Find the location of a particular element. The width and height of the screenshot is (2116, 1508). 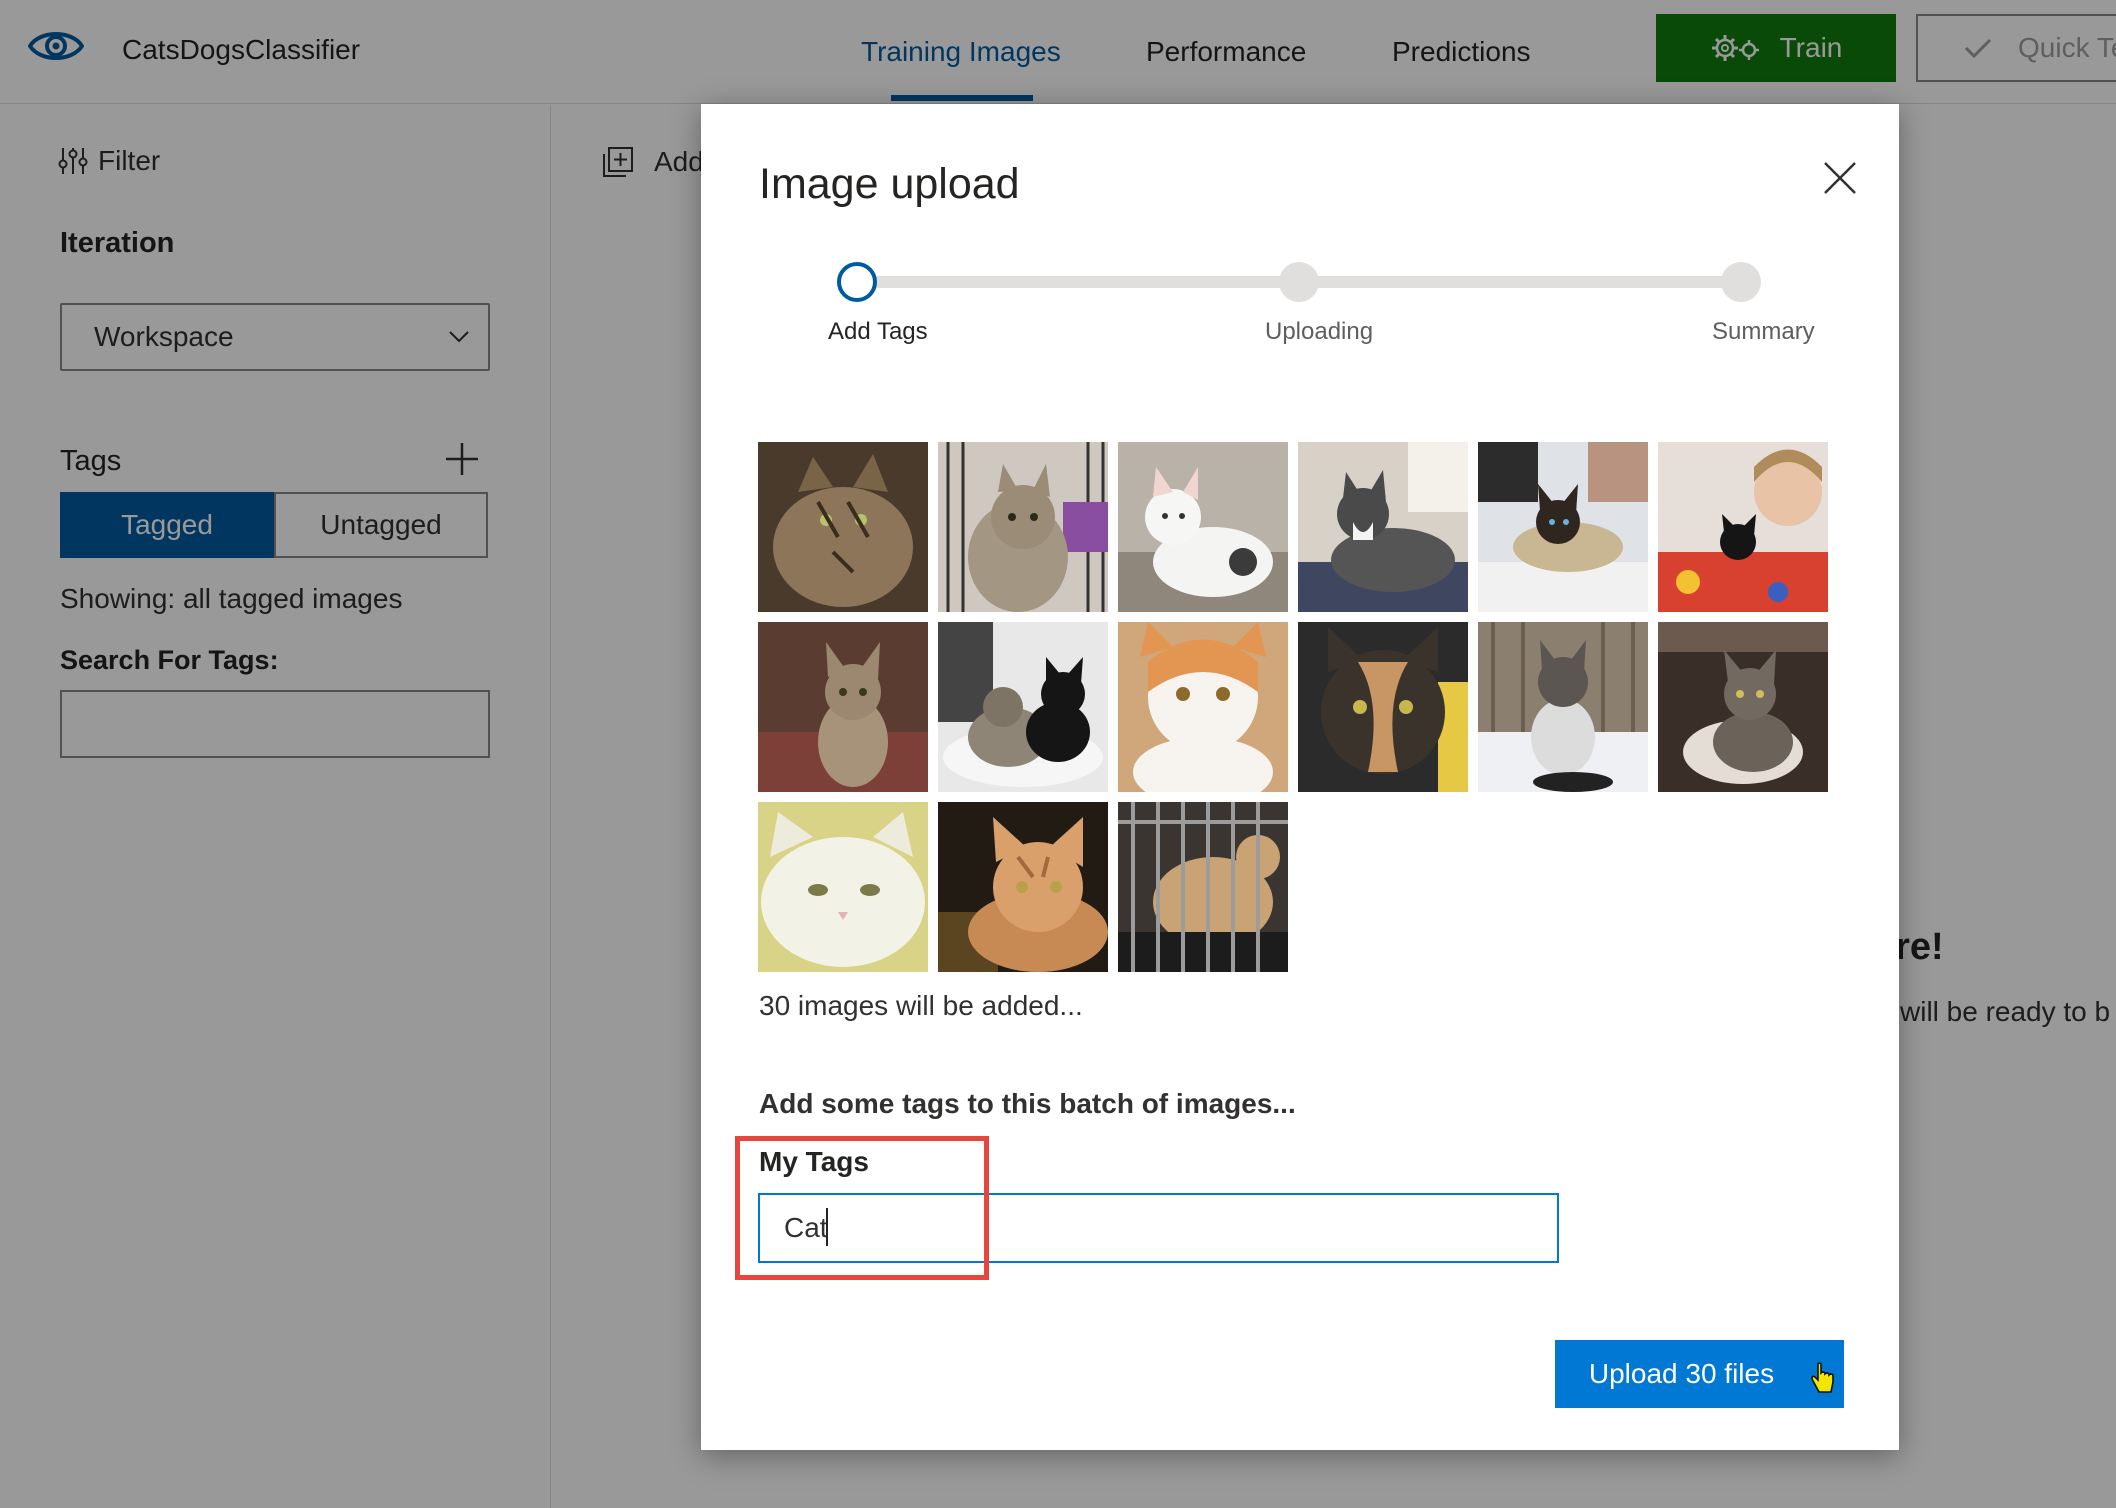

step-add-tags-label: Add Tags is located at coordinates (878, 331).